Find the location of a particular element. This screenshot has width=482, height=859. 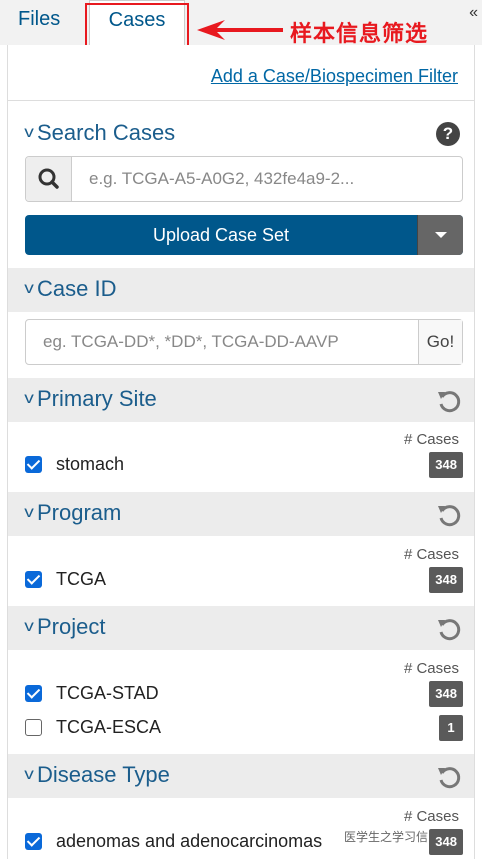

add-filter-link: Add a Case/Biospecimen Filter is located at coordinates (334, 76).